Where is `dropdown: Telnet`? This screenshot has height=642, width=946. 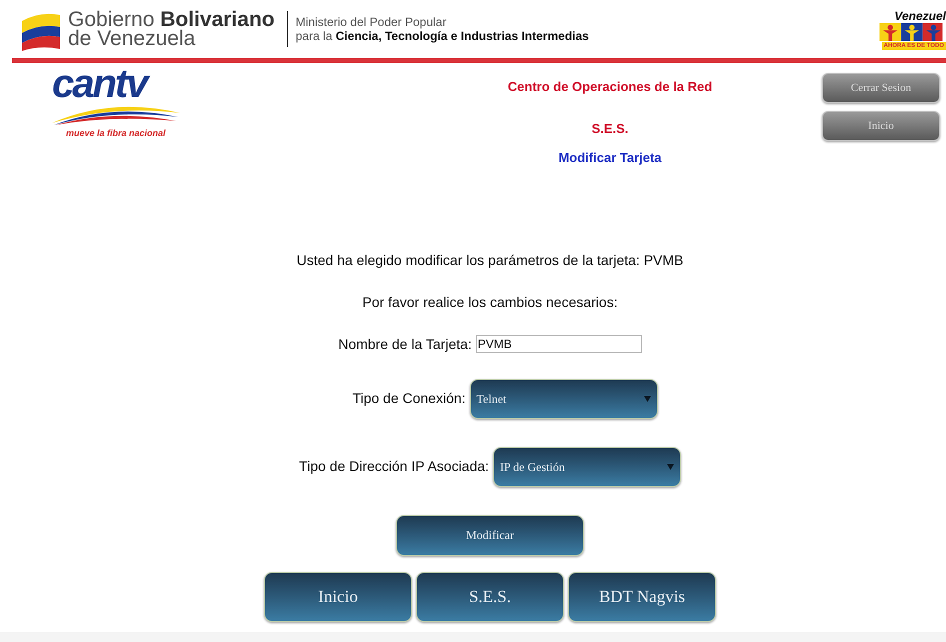 dropdown: Telnet is located at coordinates (564, 398).